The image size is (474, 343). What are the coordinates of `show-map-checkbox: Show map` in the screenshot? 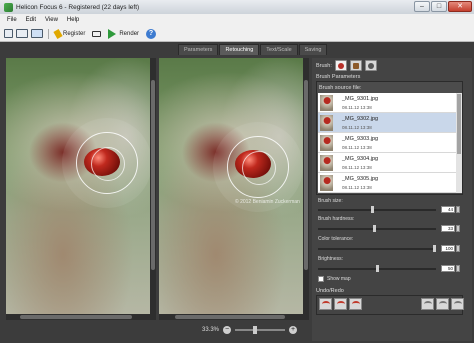 It's located at (334, 279).